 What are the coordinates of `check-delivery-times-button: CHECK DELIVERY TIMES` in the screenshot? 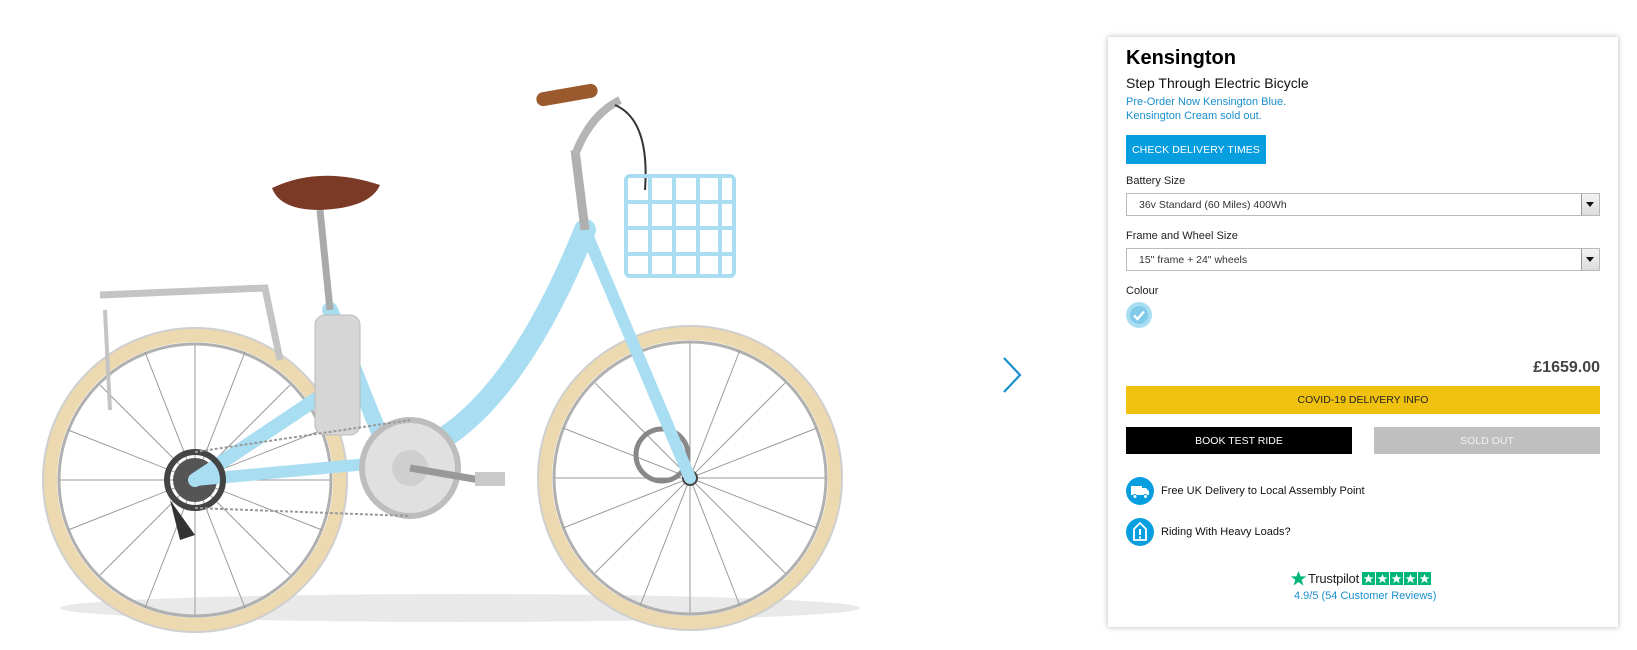 It's located at (1196, 149).